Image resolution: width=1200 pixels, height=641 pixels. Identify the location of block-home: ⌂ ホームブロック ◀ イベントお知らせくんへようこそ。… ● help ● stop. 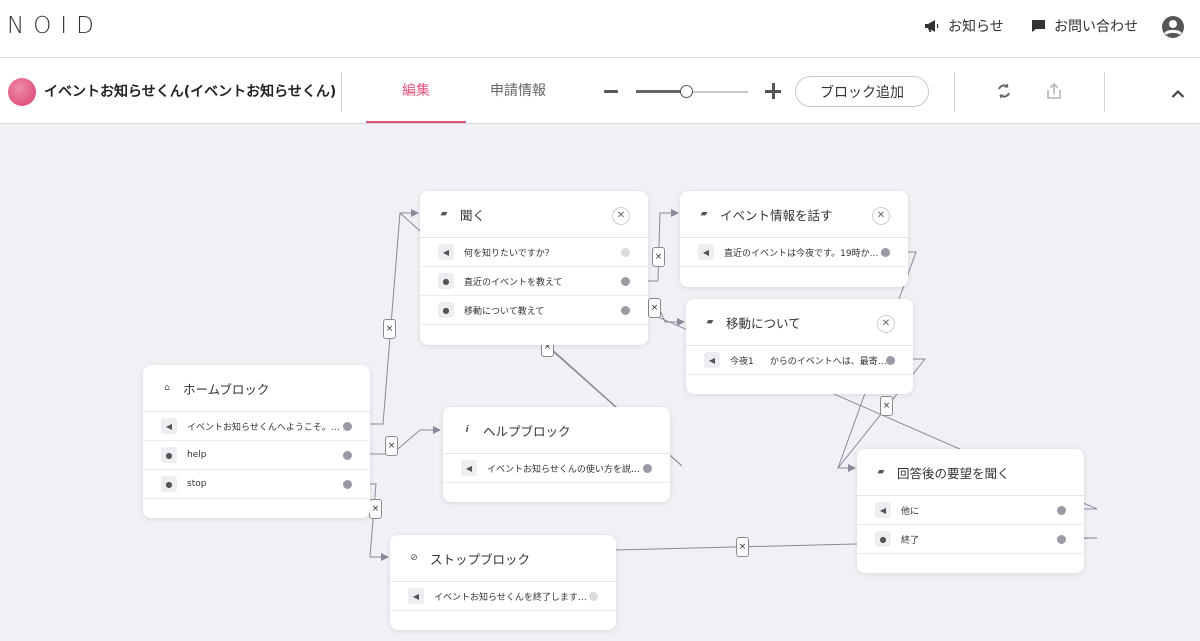
(256, 441).